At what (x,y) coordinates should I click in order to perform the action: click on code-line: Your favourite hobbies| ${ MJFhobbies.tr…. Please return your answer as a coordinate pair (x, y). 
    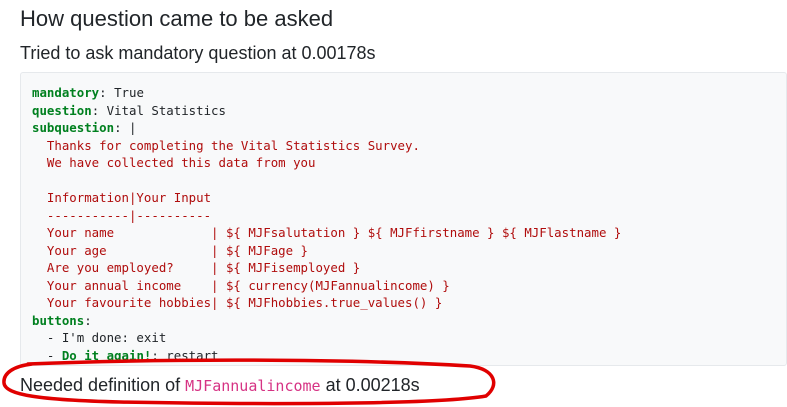
    Looking at the image, I should click on (237, 302).